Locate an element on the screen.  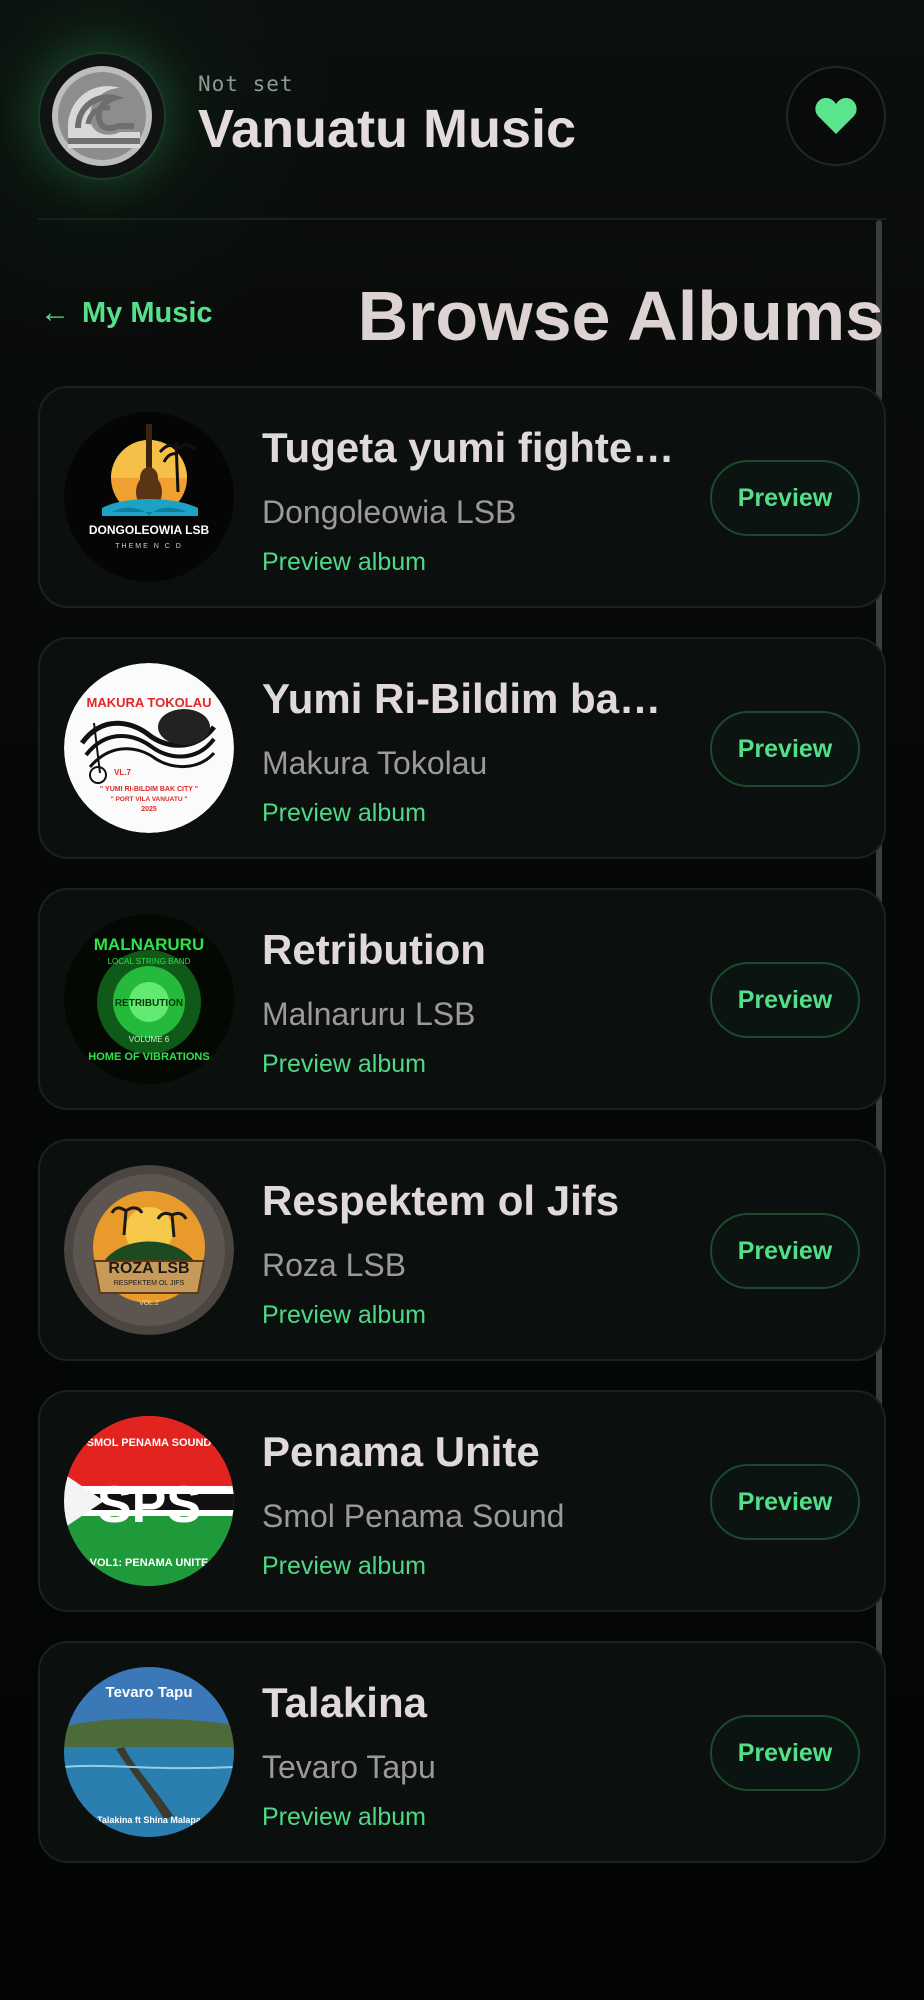
back-to-my-music-link: ← My Music is located at coordinates (126, 313).